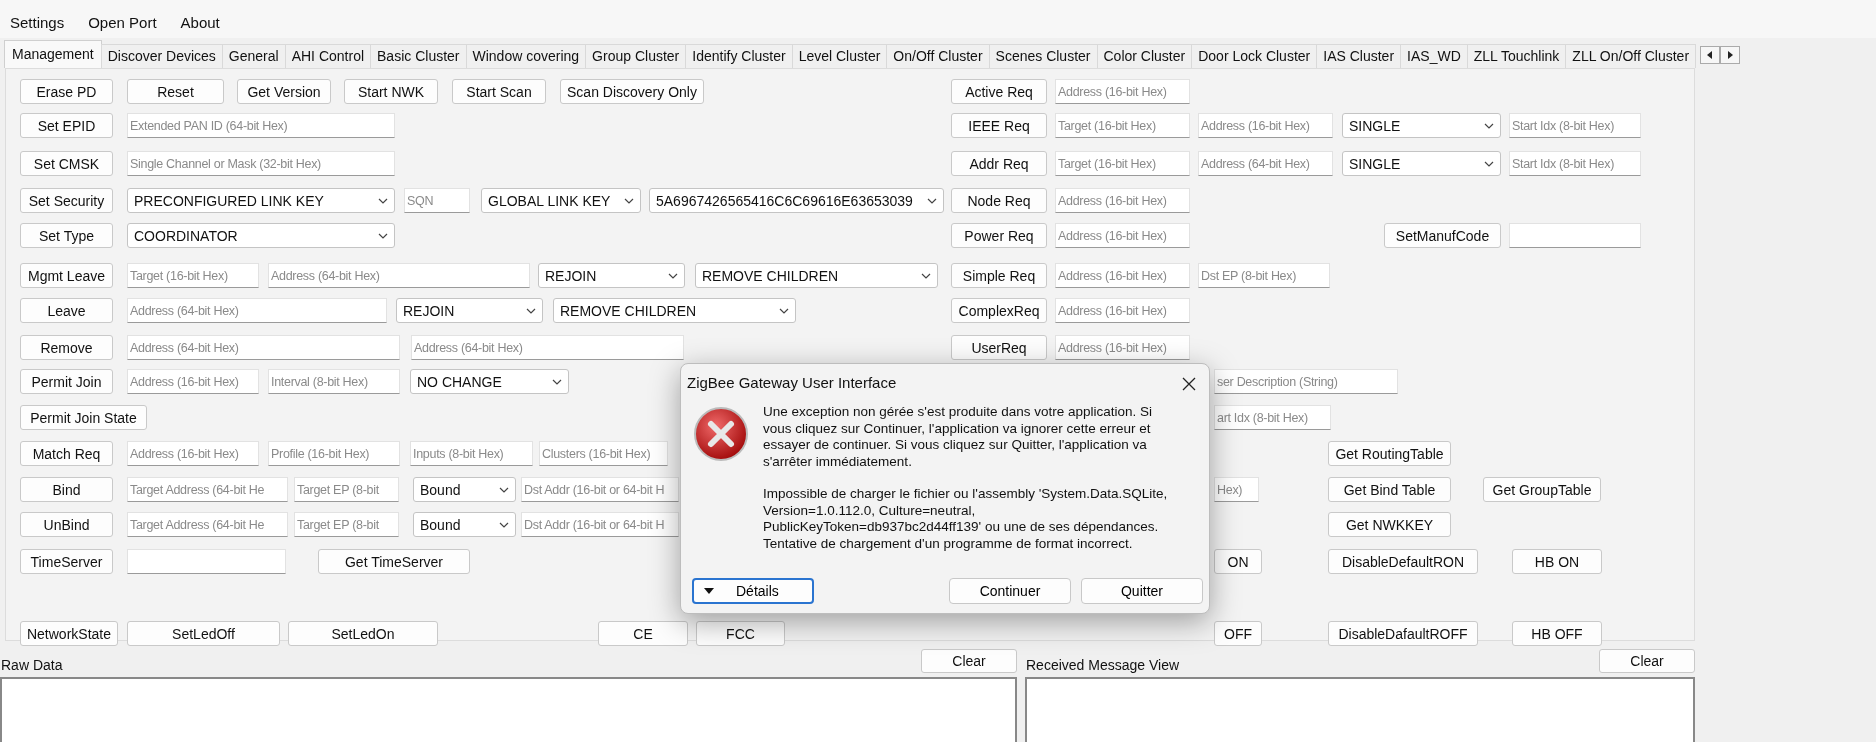 This screenshot has height=742, width=1876. What do you see at coordinates (261, 200) in the screenshot?
I see `dropdown: PRECONFIGURED LINK KEY` at bounding box center [261, 200].